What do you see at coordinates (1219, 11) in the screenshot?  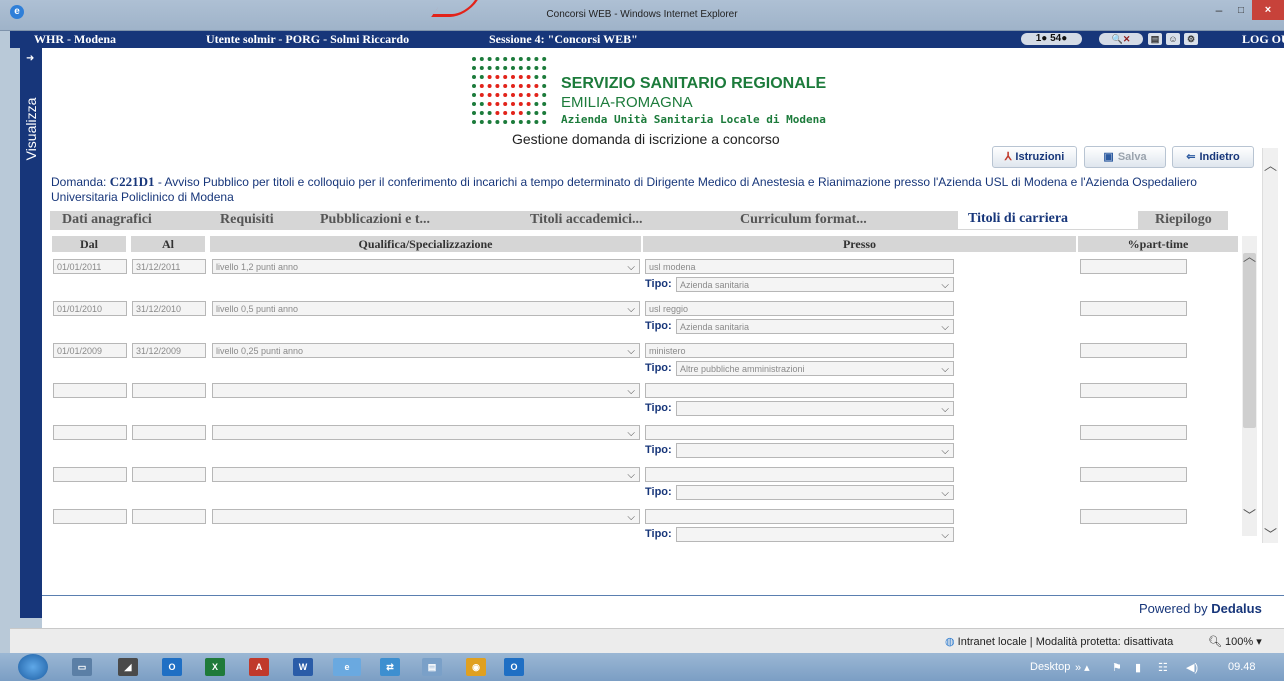 I see `minimize-button: –` at bounding box center [1219, 11].